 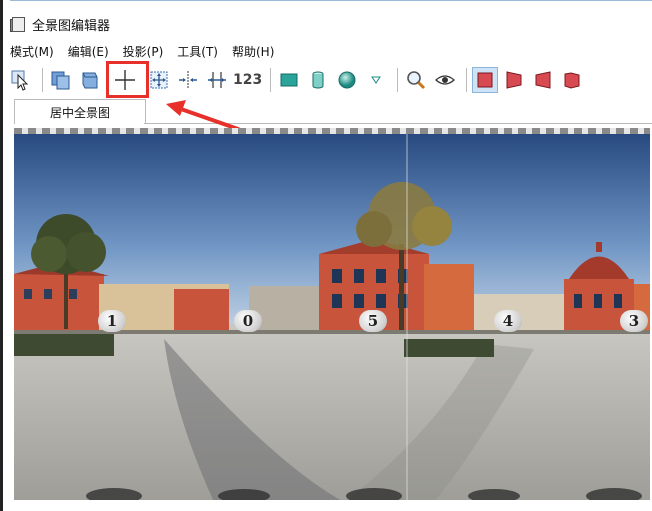 I want to click on projection-dropdown-button, so click(x=376, y=80).